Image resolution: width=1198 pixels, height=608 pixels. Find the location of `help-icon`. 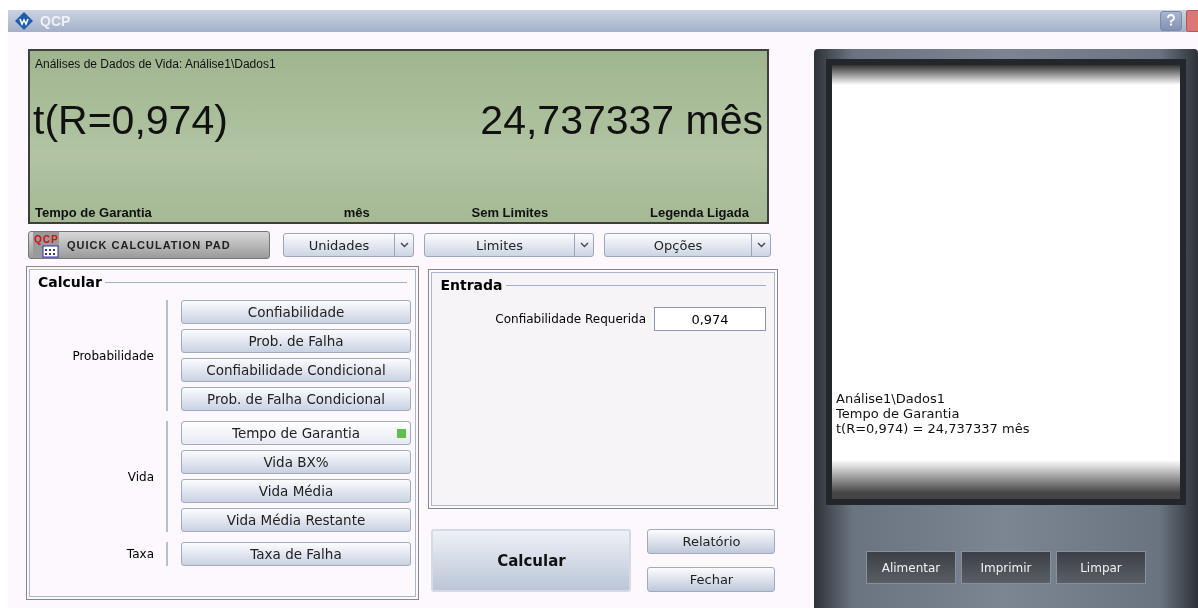

help-icon is located at coordinates (1171, 19).